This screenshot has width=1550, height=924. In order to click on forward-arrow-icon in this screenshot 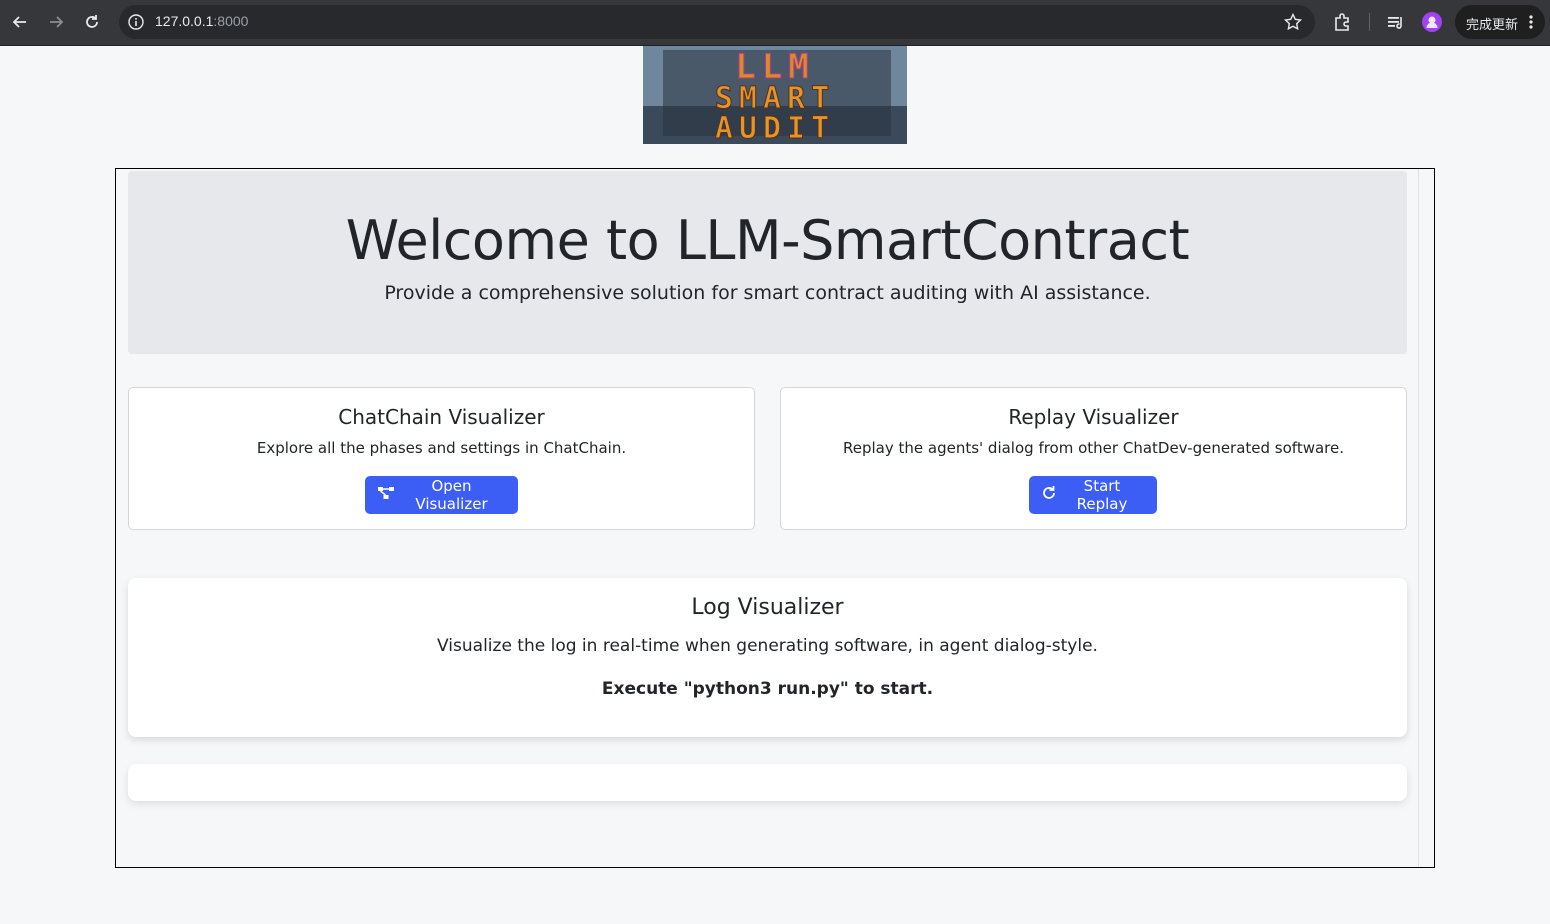, I will do `click(56, 22)`.